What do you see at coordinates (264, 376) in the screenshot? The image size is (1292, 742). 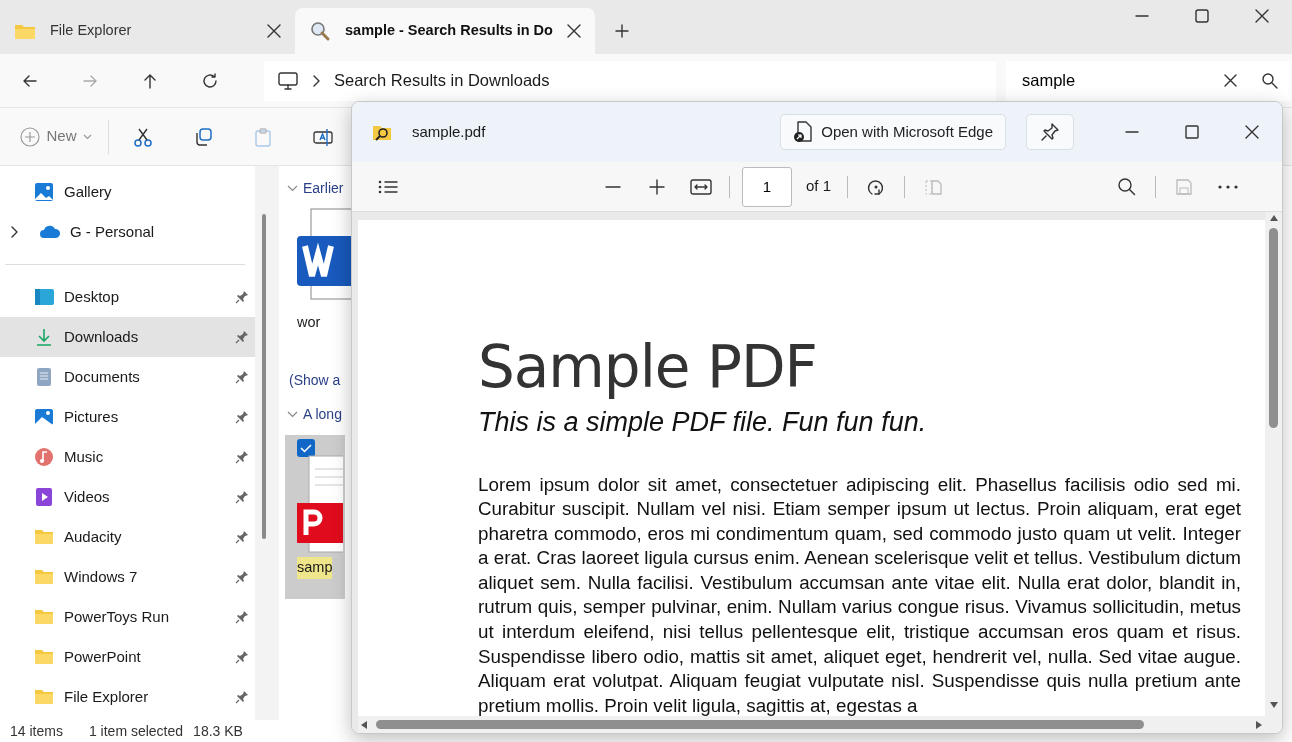 I see `scrollbar-thumb` at bounding box center [264, 376].